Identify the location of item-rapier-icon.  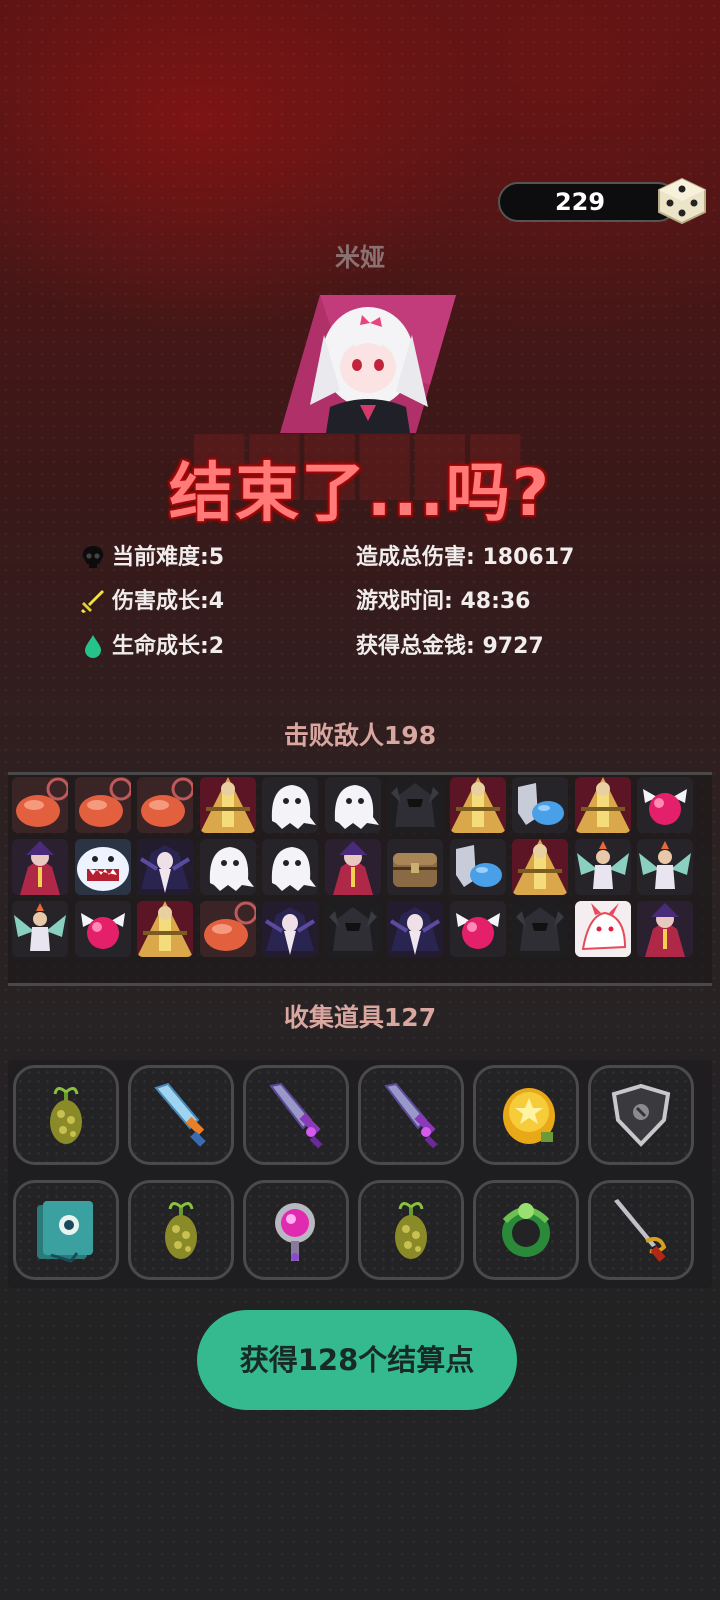
(641, 1230).